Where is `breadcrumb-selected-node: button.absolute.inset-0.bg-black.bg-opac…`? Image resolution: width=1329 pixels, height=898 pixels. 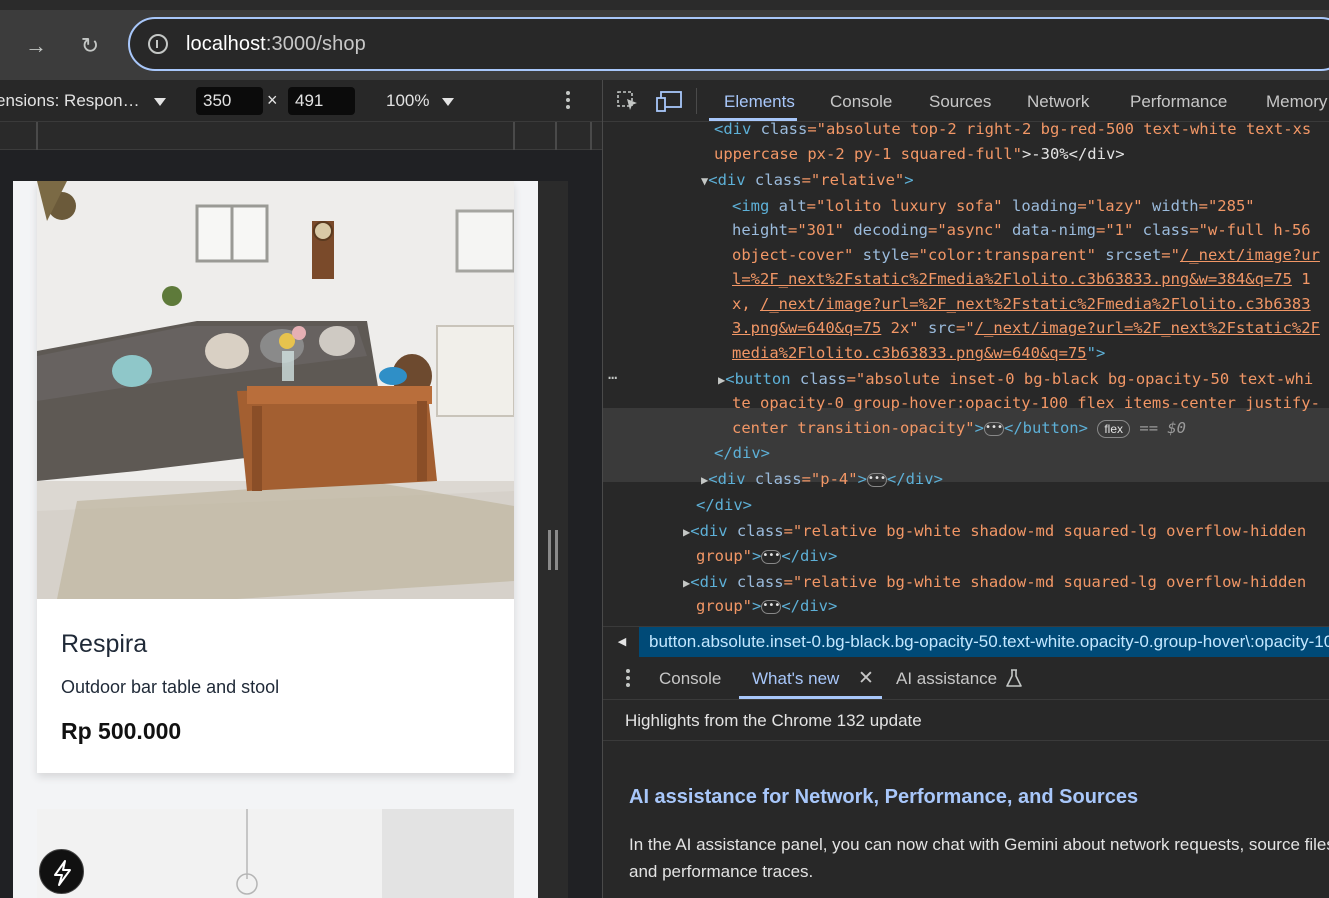
breadcrumb-selected-node: button.absolute.inset-0.bg-black.bg-opac… is located at coordinates (984, 642).